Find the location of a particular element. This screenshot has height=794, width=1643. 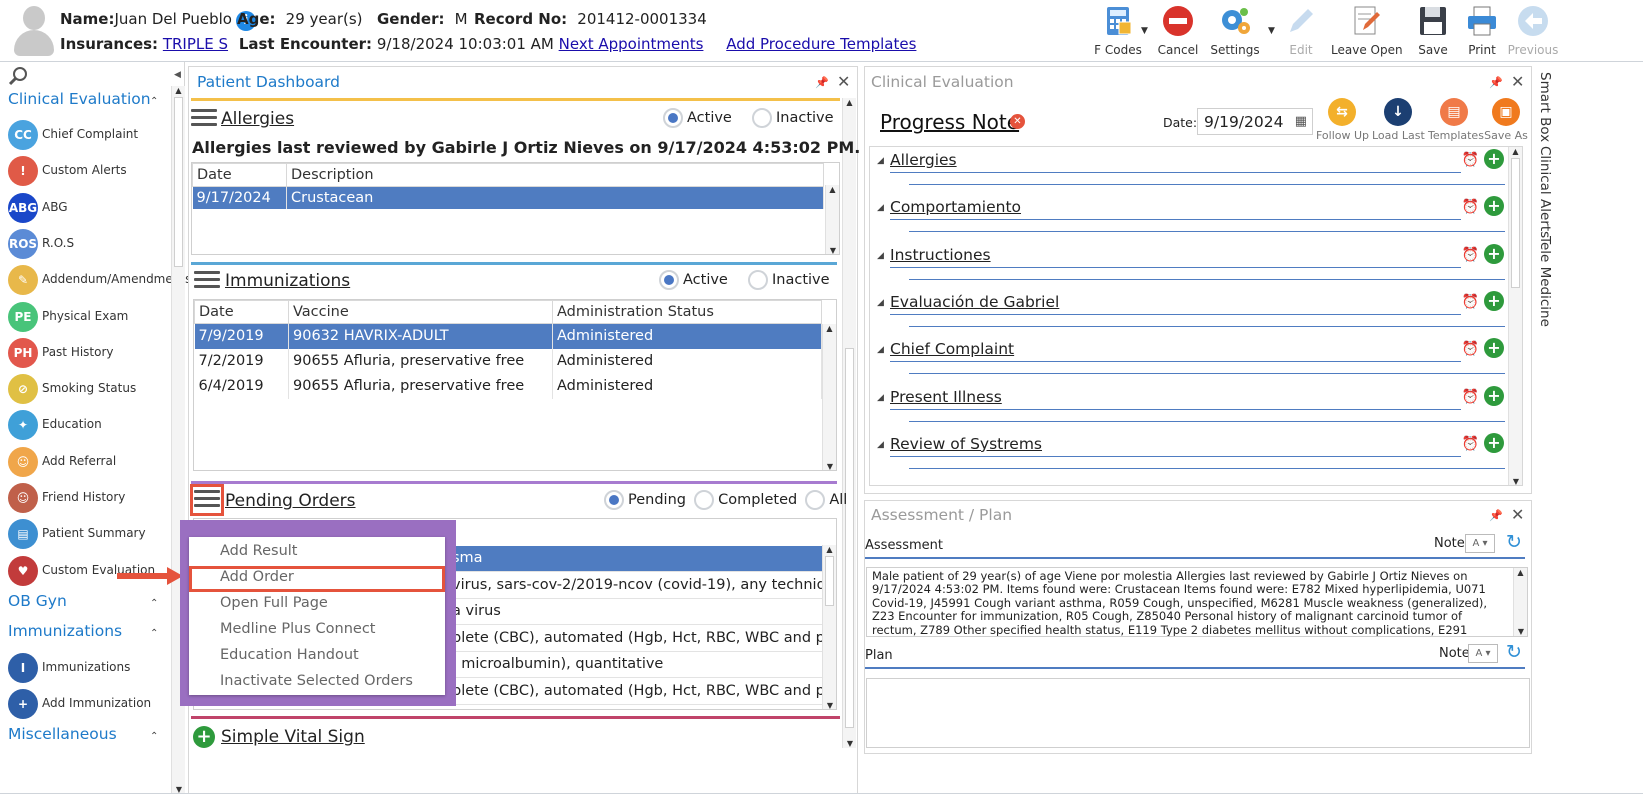

note-section: ◢ Comportamiento ⏰ + is located at coordinates (1194, 216).